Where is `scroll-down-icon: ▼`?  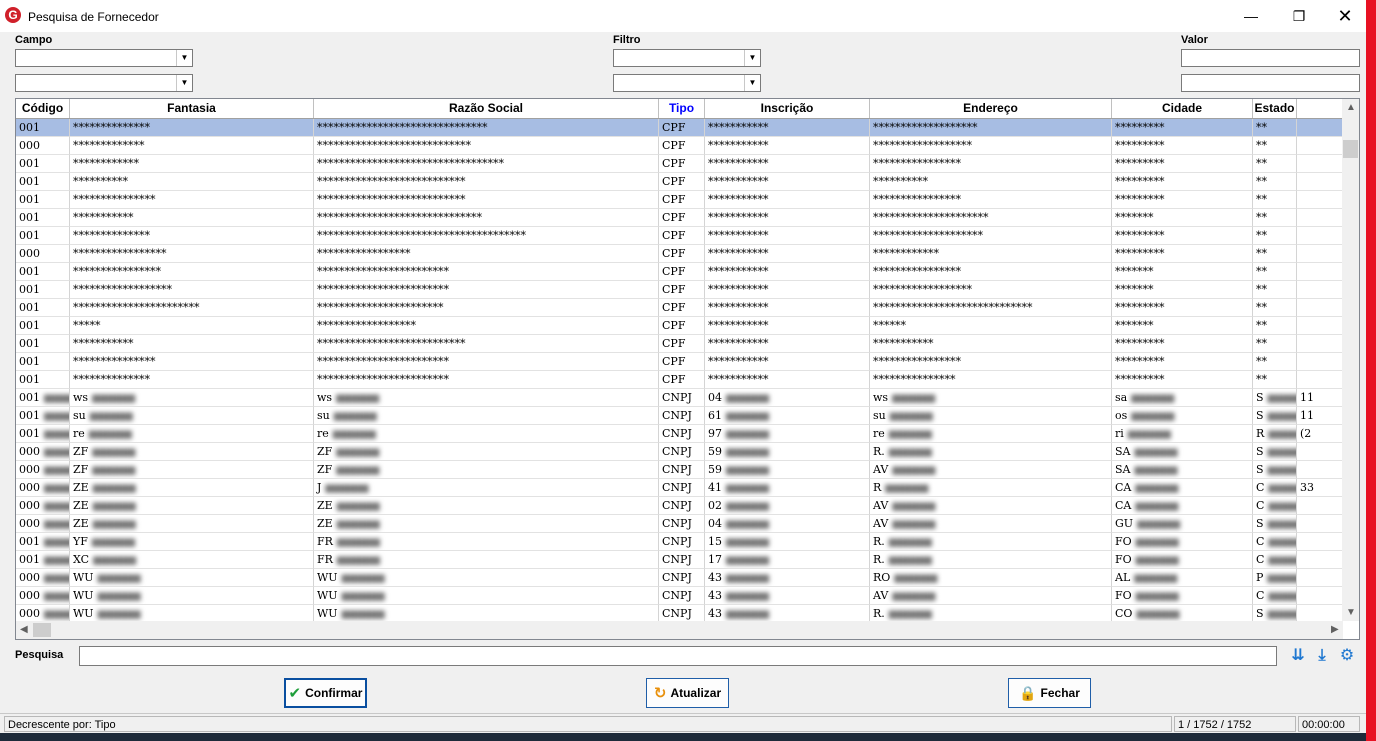
scroll-down-icon: ▼ is located at coordinates (1351, 612).